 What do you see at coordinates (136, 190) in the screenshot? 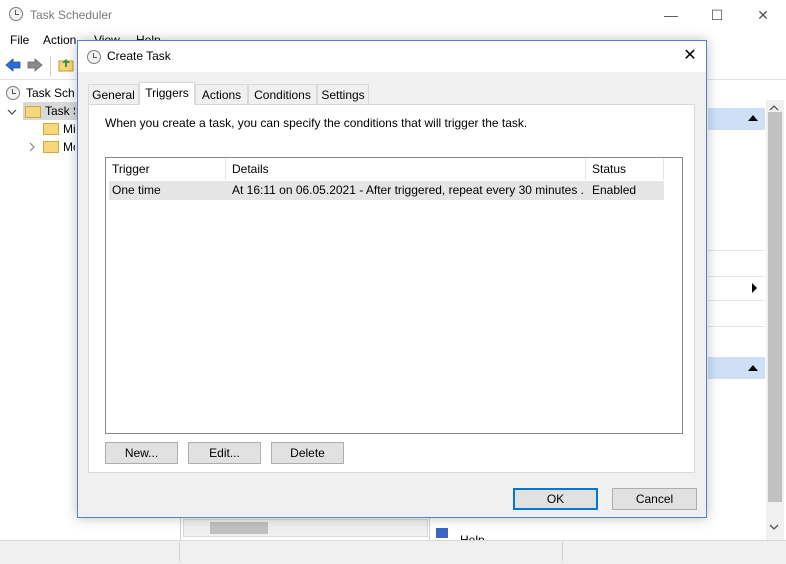
I see `cell-trigger: One time` at bounding box center [136, 190].